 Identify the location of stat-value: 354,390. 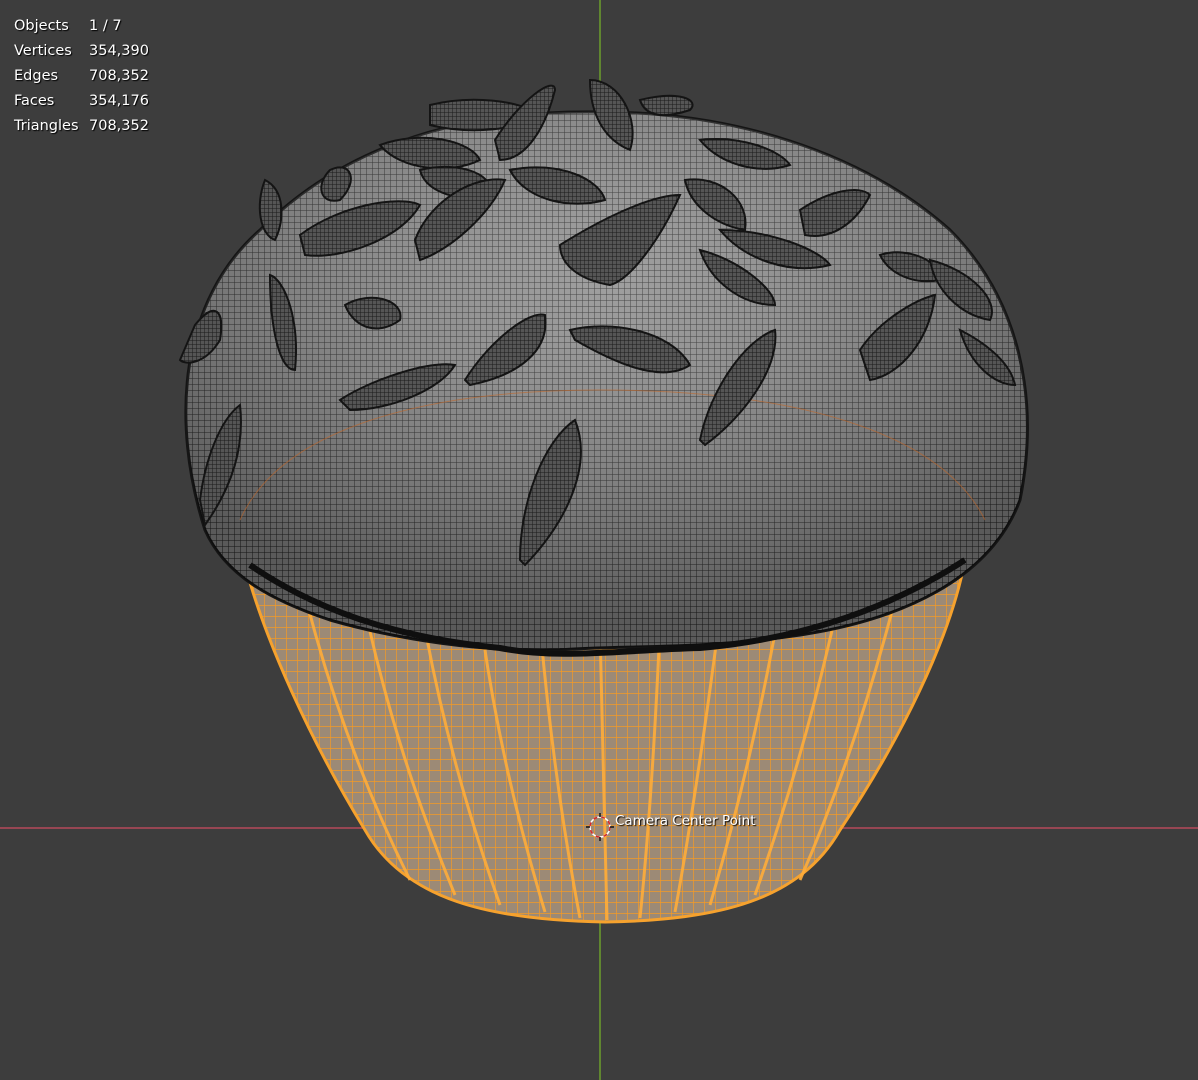
(119, 51).